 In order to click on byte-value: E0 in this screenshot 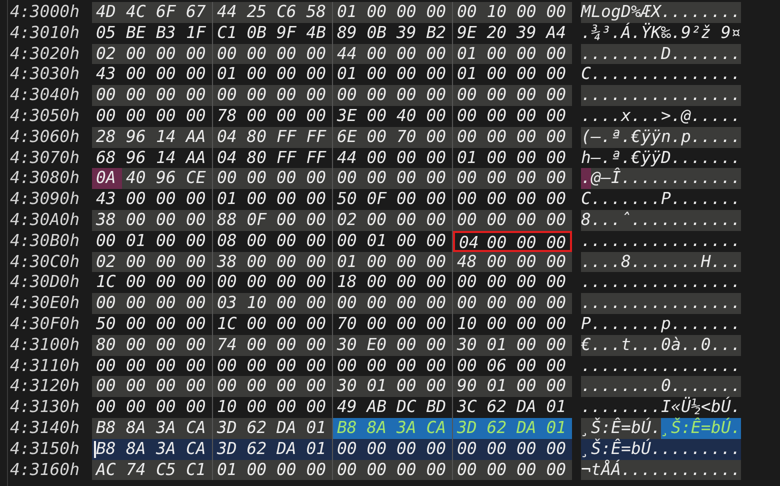, I will do `click(377, 345)`.